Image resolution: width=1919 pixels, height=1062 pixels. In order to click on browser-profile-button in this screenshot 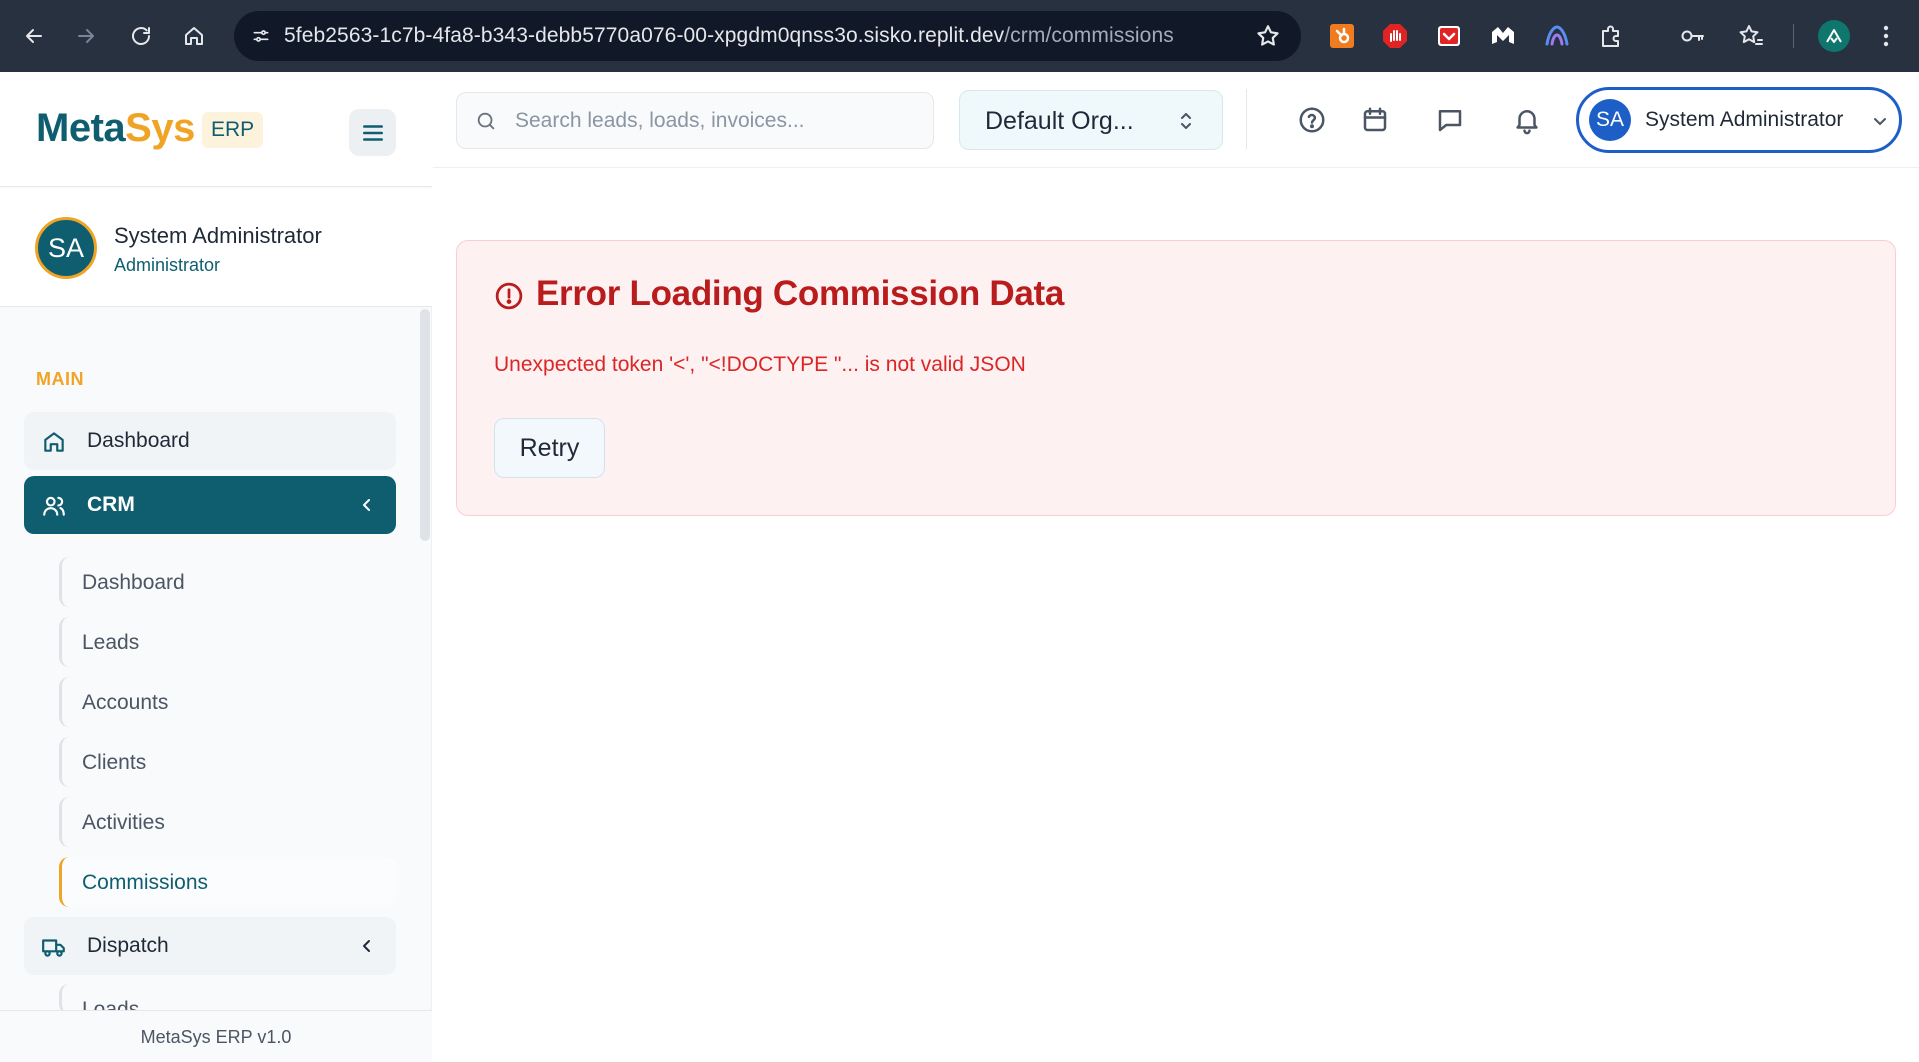, I will do `click(1834, 36)`.